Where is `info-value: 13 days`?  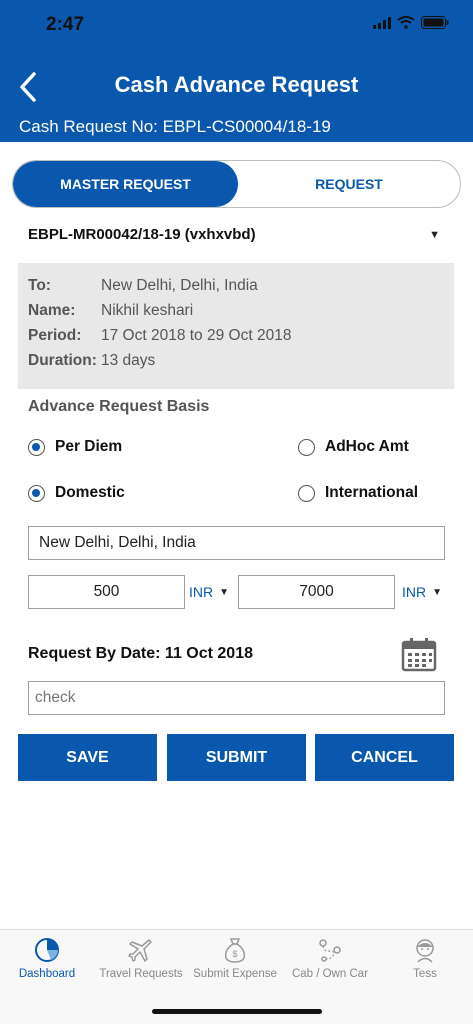 info-value: 13 days is located at coordinates (128, 360).